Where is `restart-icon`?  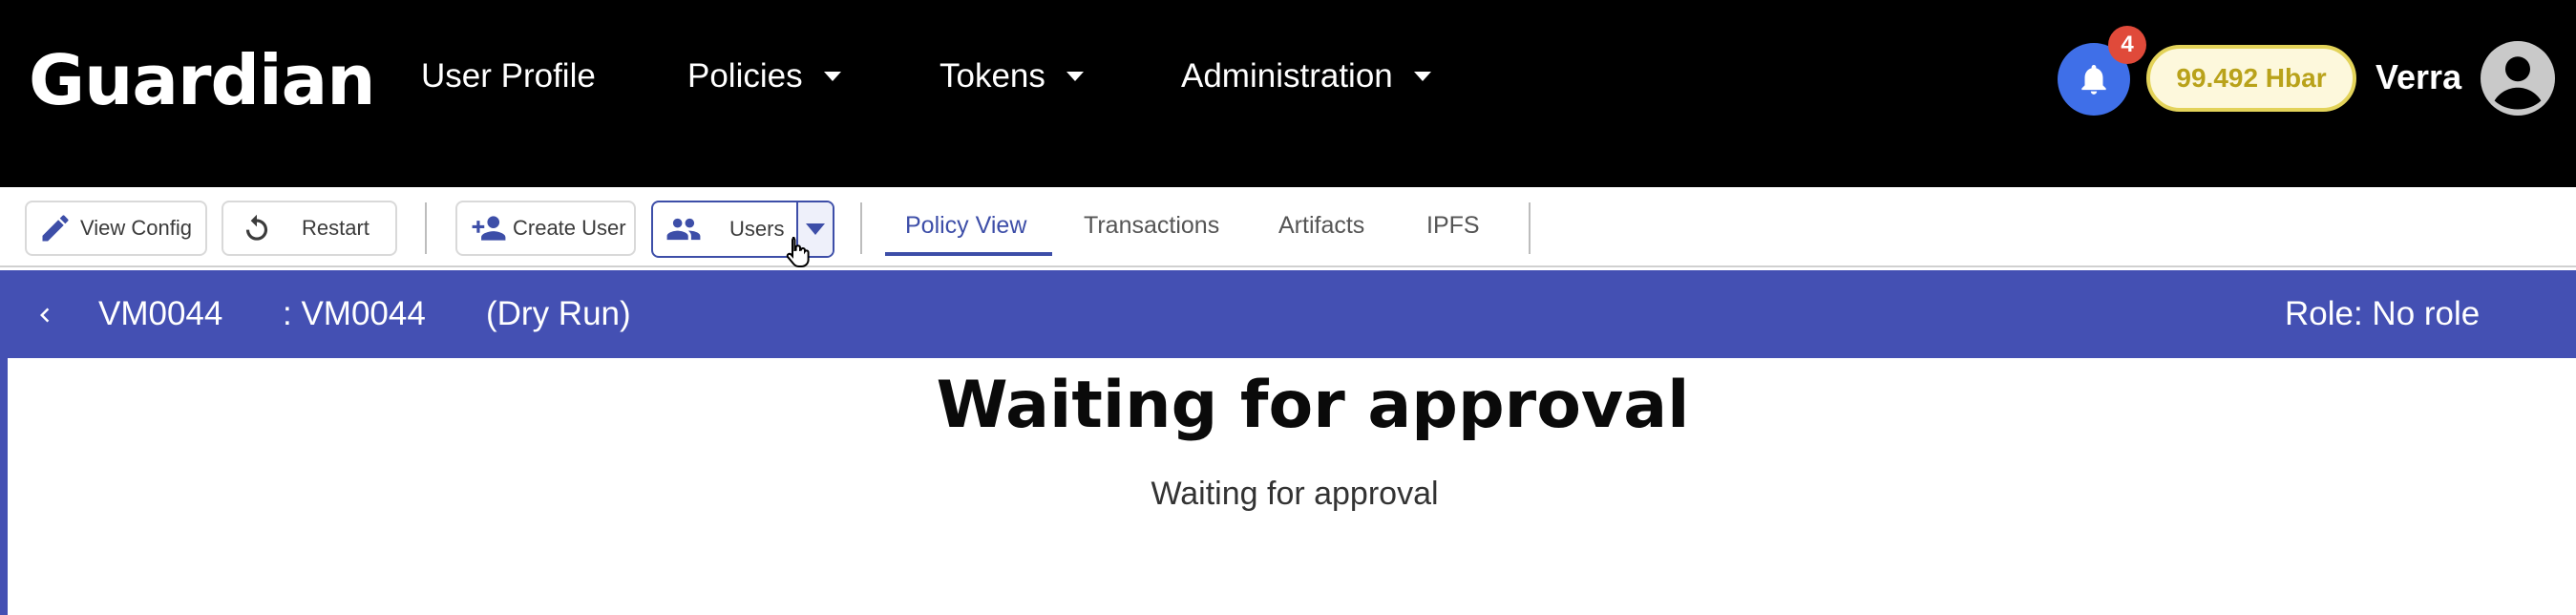 restart-icon is located at coordinates (256, 227).